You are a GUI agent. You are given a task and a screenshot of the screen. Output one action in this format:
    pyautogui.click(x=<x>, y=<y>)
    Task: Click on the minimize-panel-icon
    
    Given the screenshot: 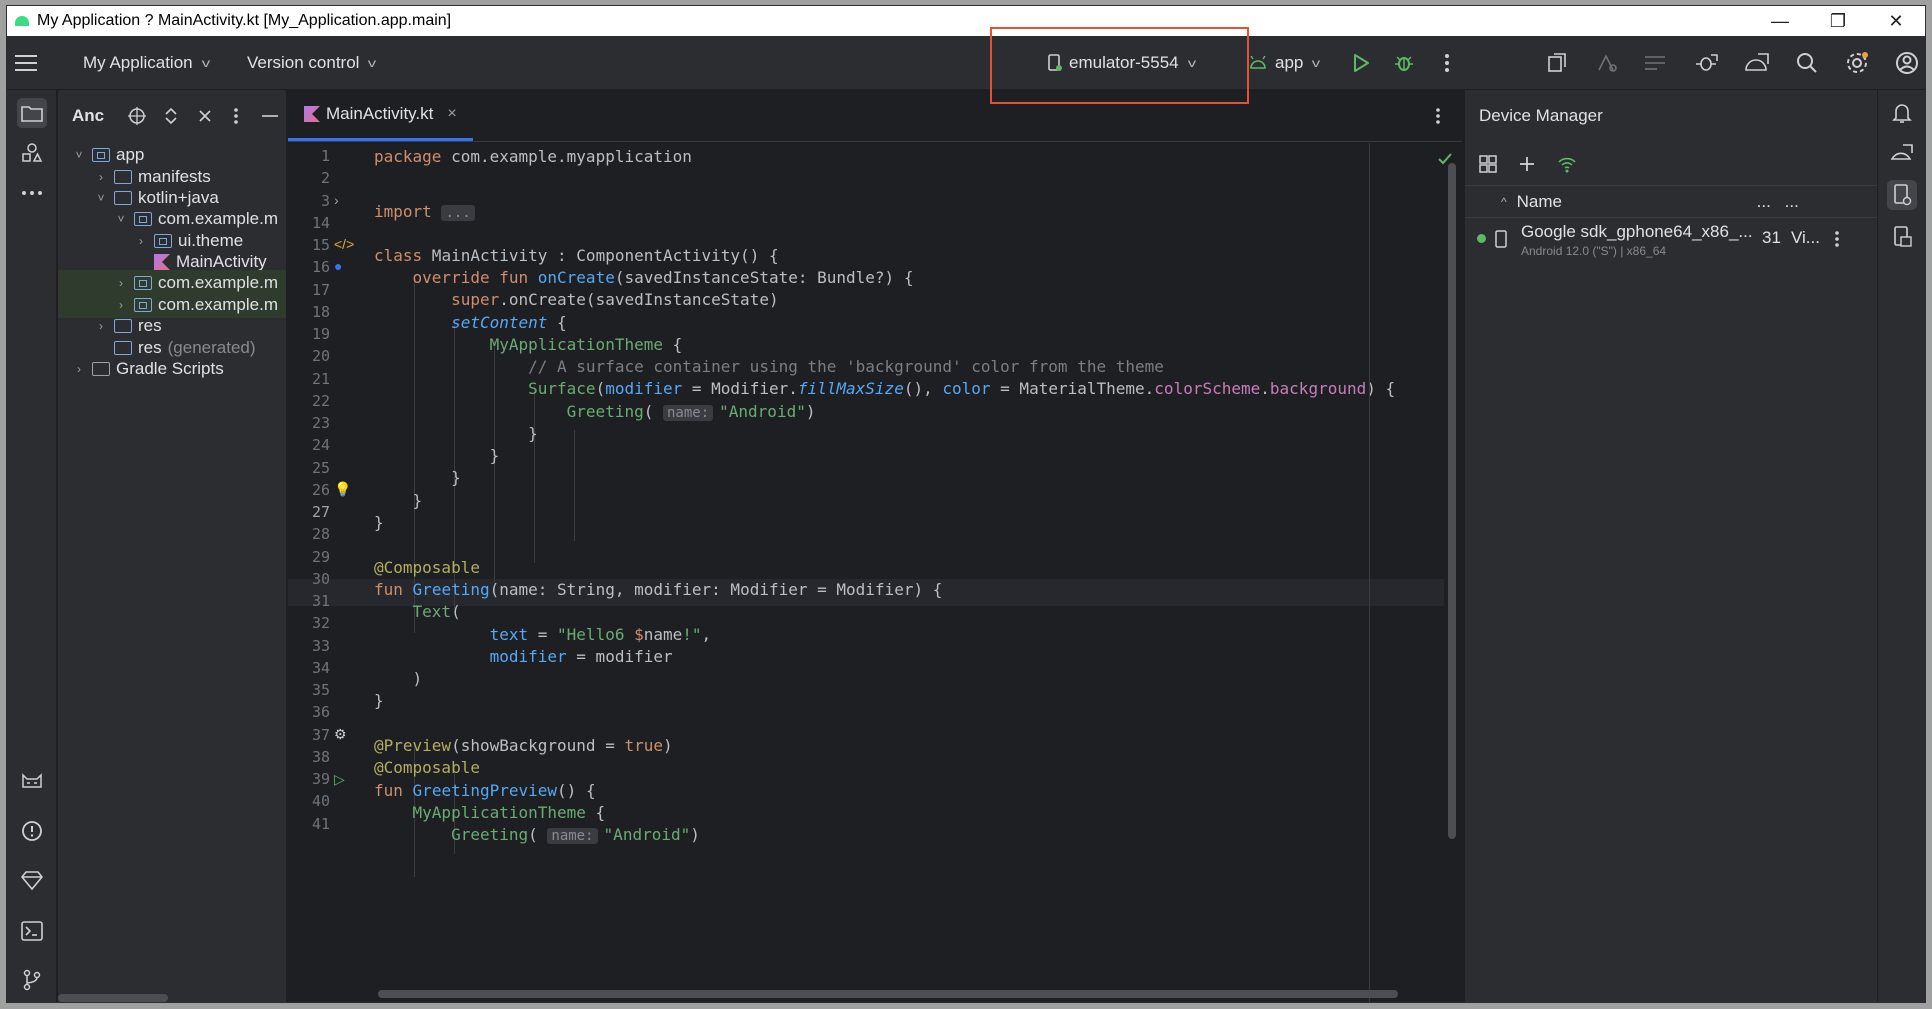 What is the action you would take?
    pyautogui.click(x=270, y=116)
    